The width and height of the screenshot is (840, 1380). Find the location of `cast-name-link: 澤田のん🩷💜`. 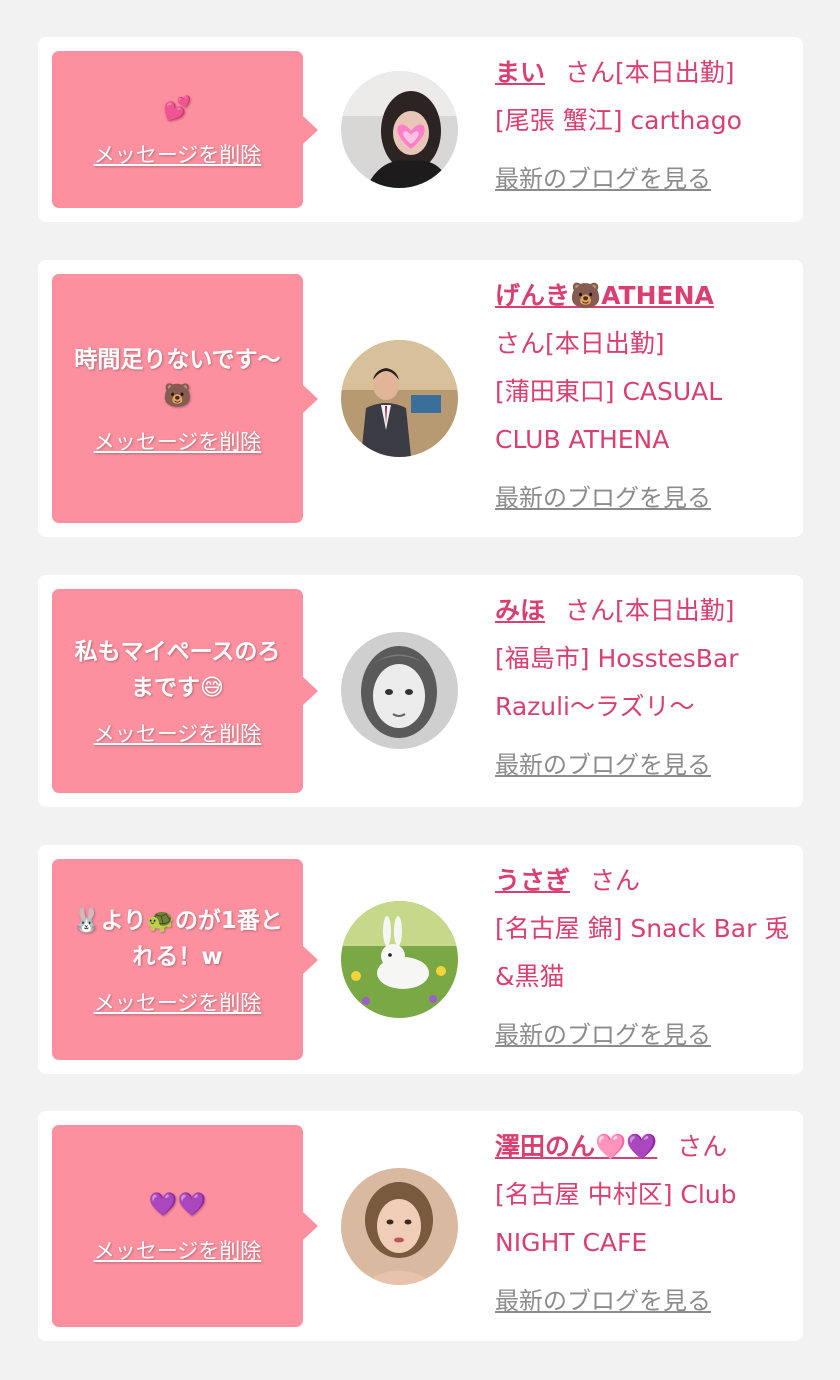

cast-name-link: 澤田のん🩷💜 is located at coordinates (576, 1146).